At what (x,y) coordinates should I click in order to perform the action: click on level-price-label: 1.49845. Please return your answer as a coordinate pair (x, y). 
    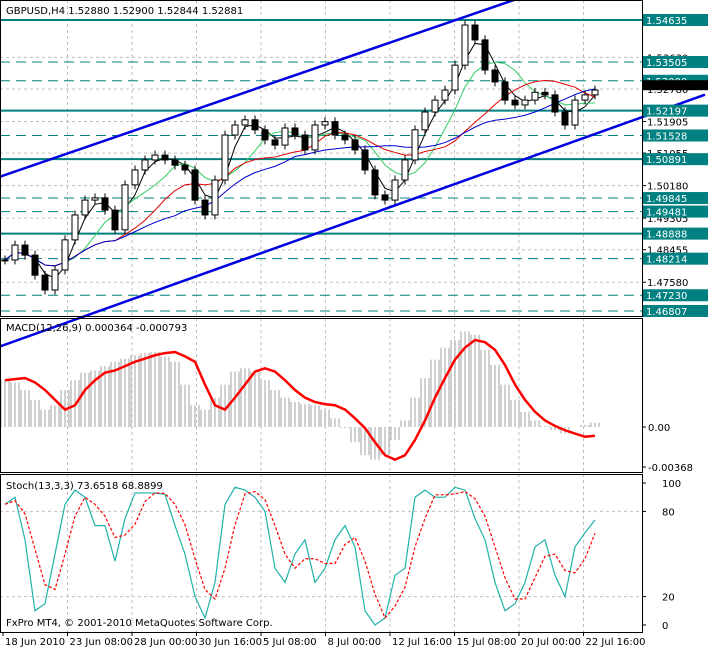
    Looking at the image, I should click on (666, 199).